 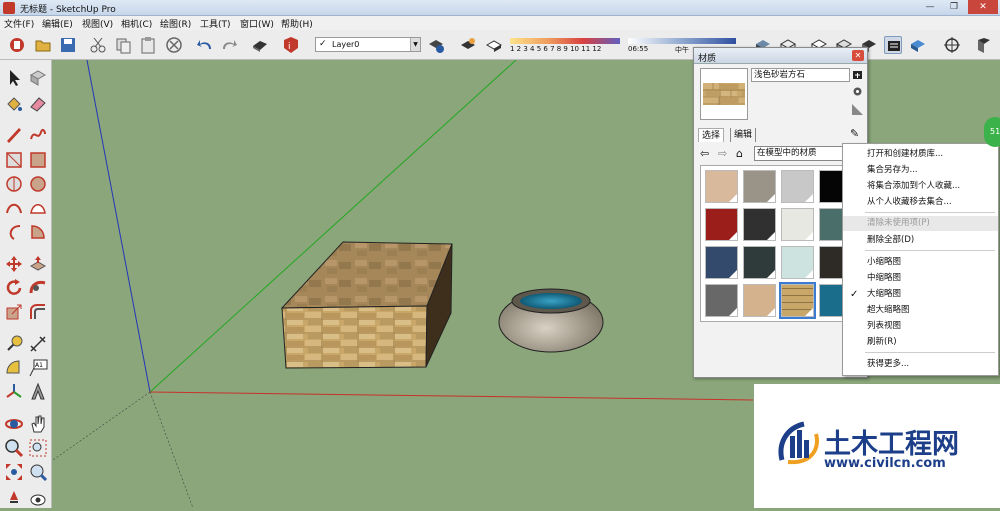 I want to click on restore-button: ❐, so click(x=954, y=7).